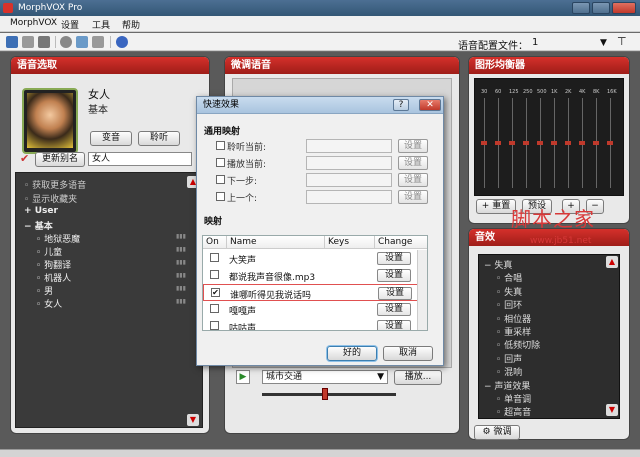 This screenshot has height=457, width=640. What do you see at coordinates (612, 410) in the screenshot?
I see `fx-scroll-down-button: ▼` at bounding box center [612, 410].